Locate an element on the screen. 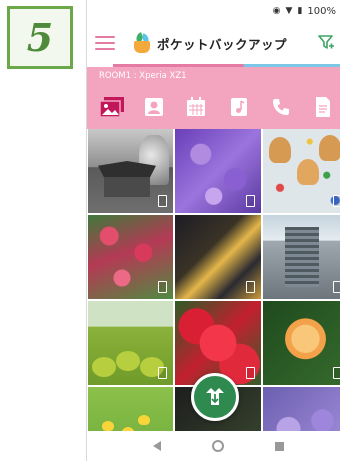 The width and height of the screenshot is (340, 461). tab-calendar is located at coordinates (196, 107).